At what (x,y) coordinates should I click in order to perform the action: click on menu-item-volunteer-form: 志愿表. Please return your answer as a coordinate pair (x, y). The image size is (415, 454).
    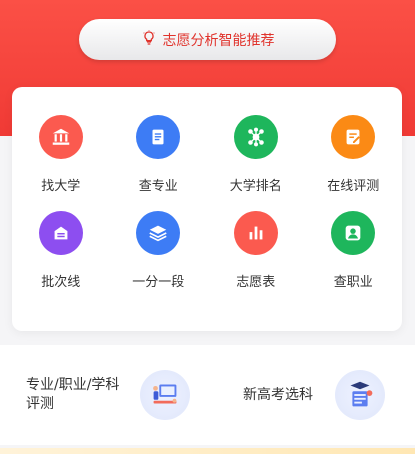
    Looking at the image, I should click on (256, 250).